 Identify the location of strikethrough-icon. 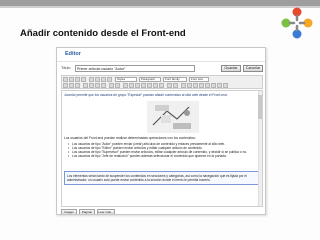
(83, 79).